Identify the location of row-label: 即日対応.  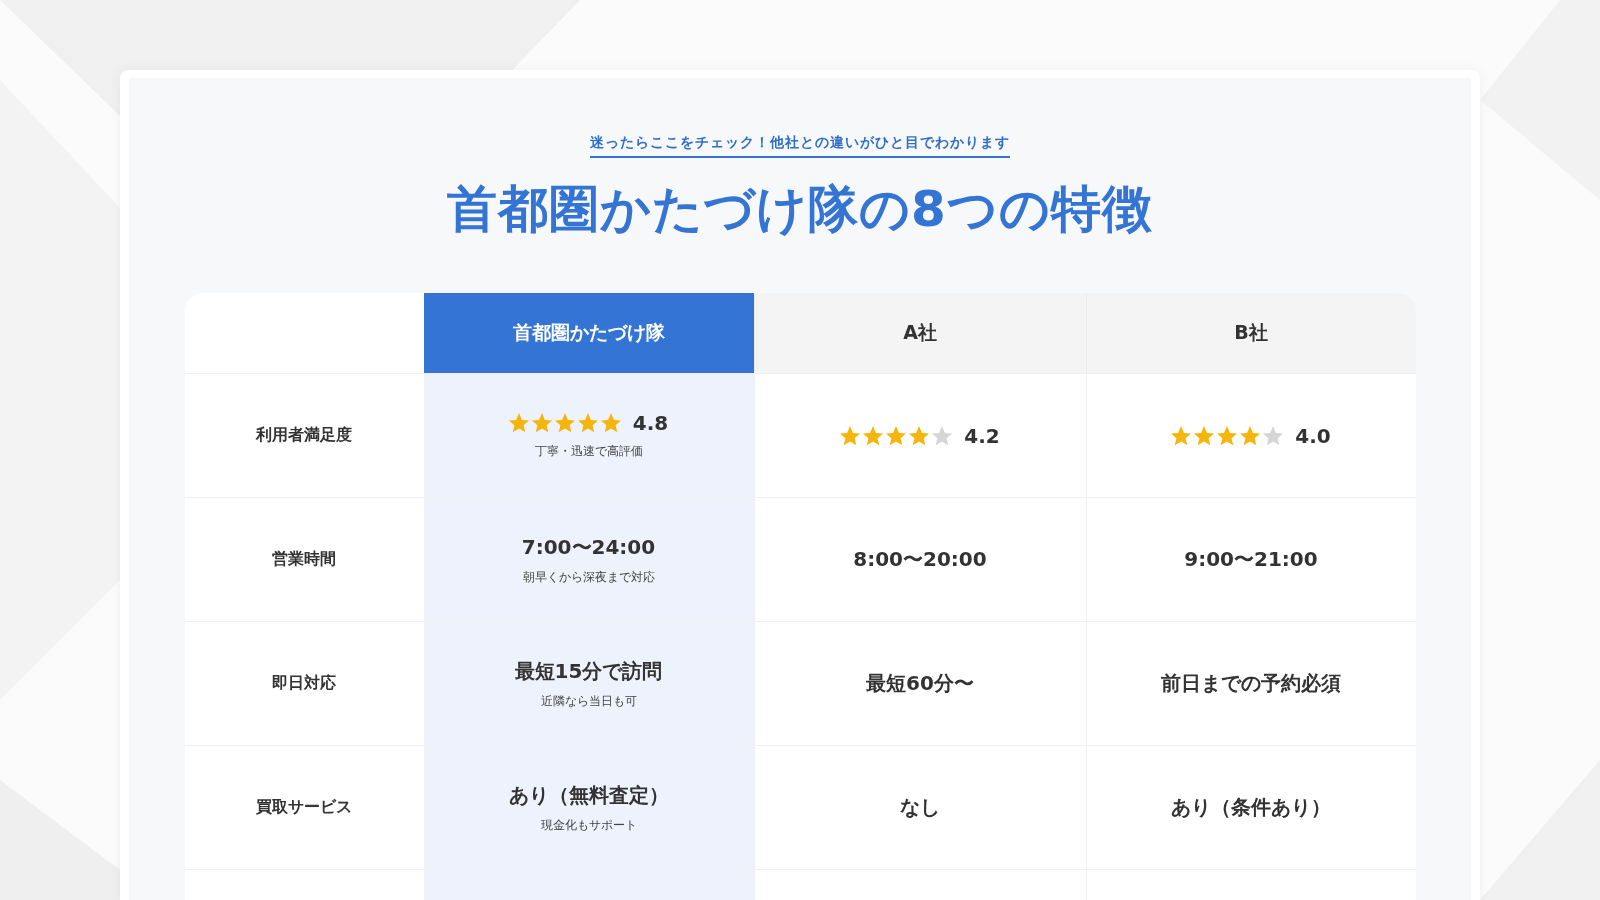
(304, 683).